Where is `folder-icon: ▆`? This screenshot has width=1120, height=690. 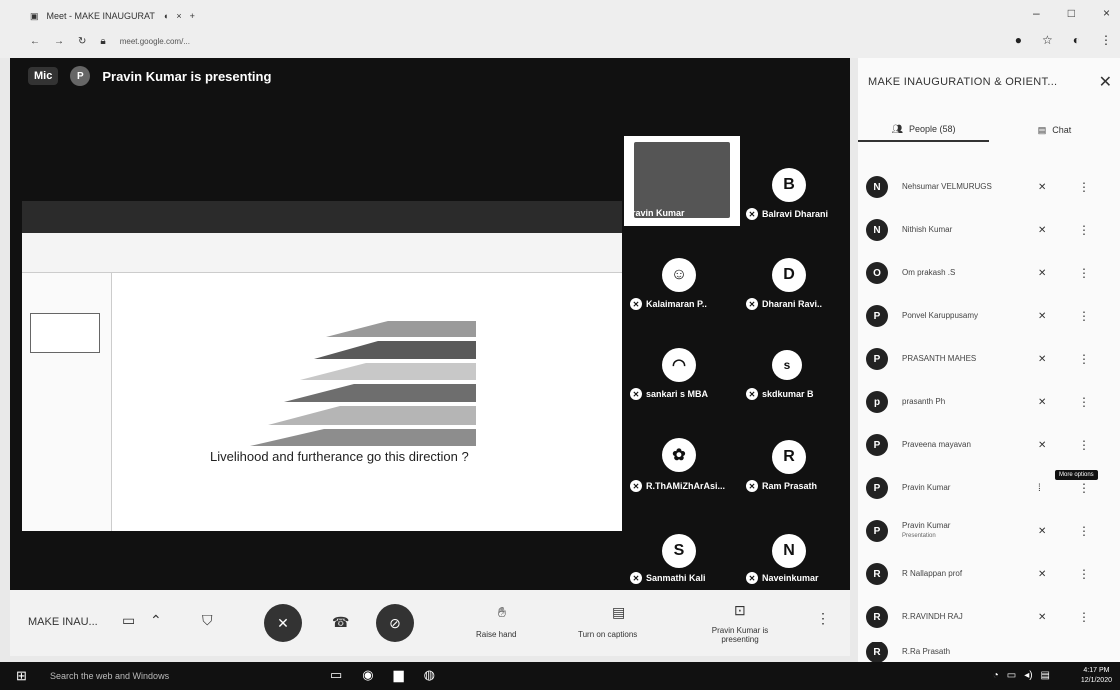 folder-icon: ▆ is located at coordinates (399, 675).